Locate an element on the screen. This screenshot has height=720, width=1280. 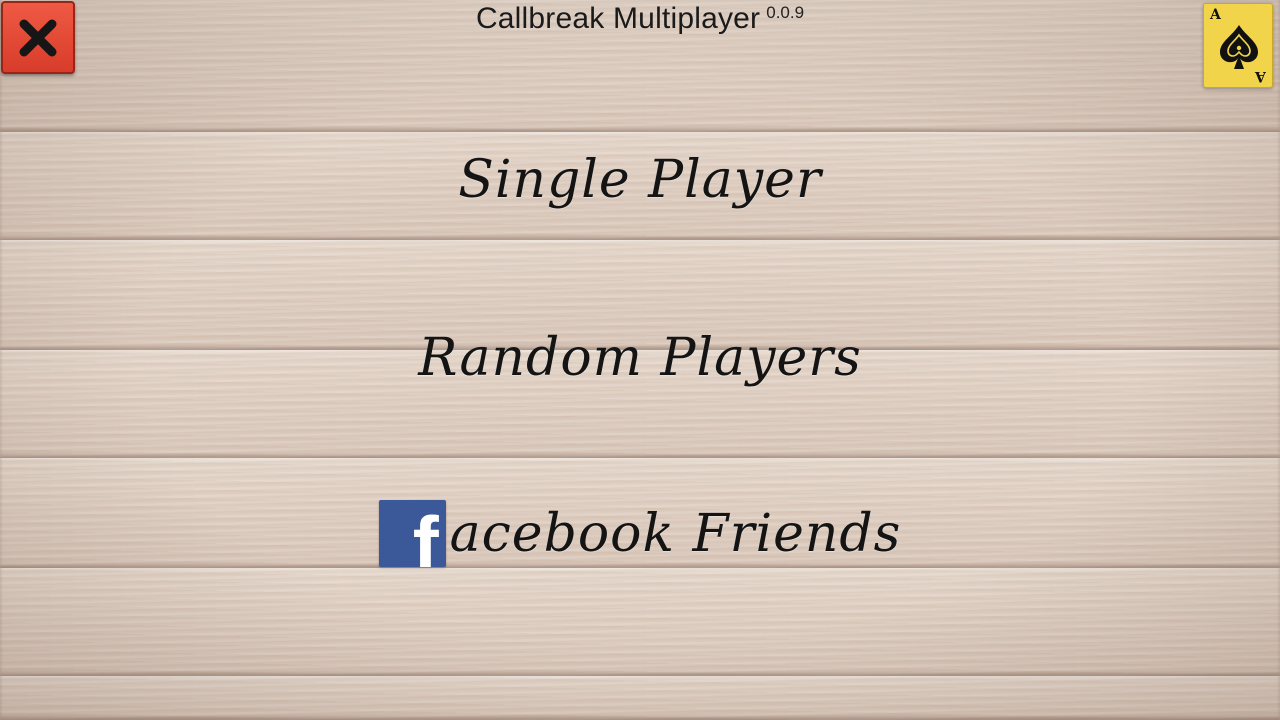
random-players-button: Random Players is located at coordinates (640, 358).